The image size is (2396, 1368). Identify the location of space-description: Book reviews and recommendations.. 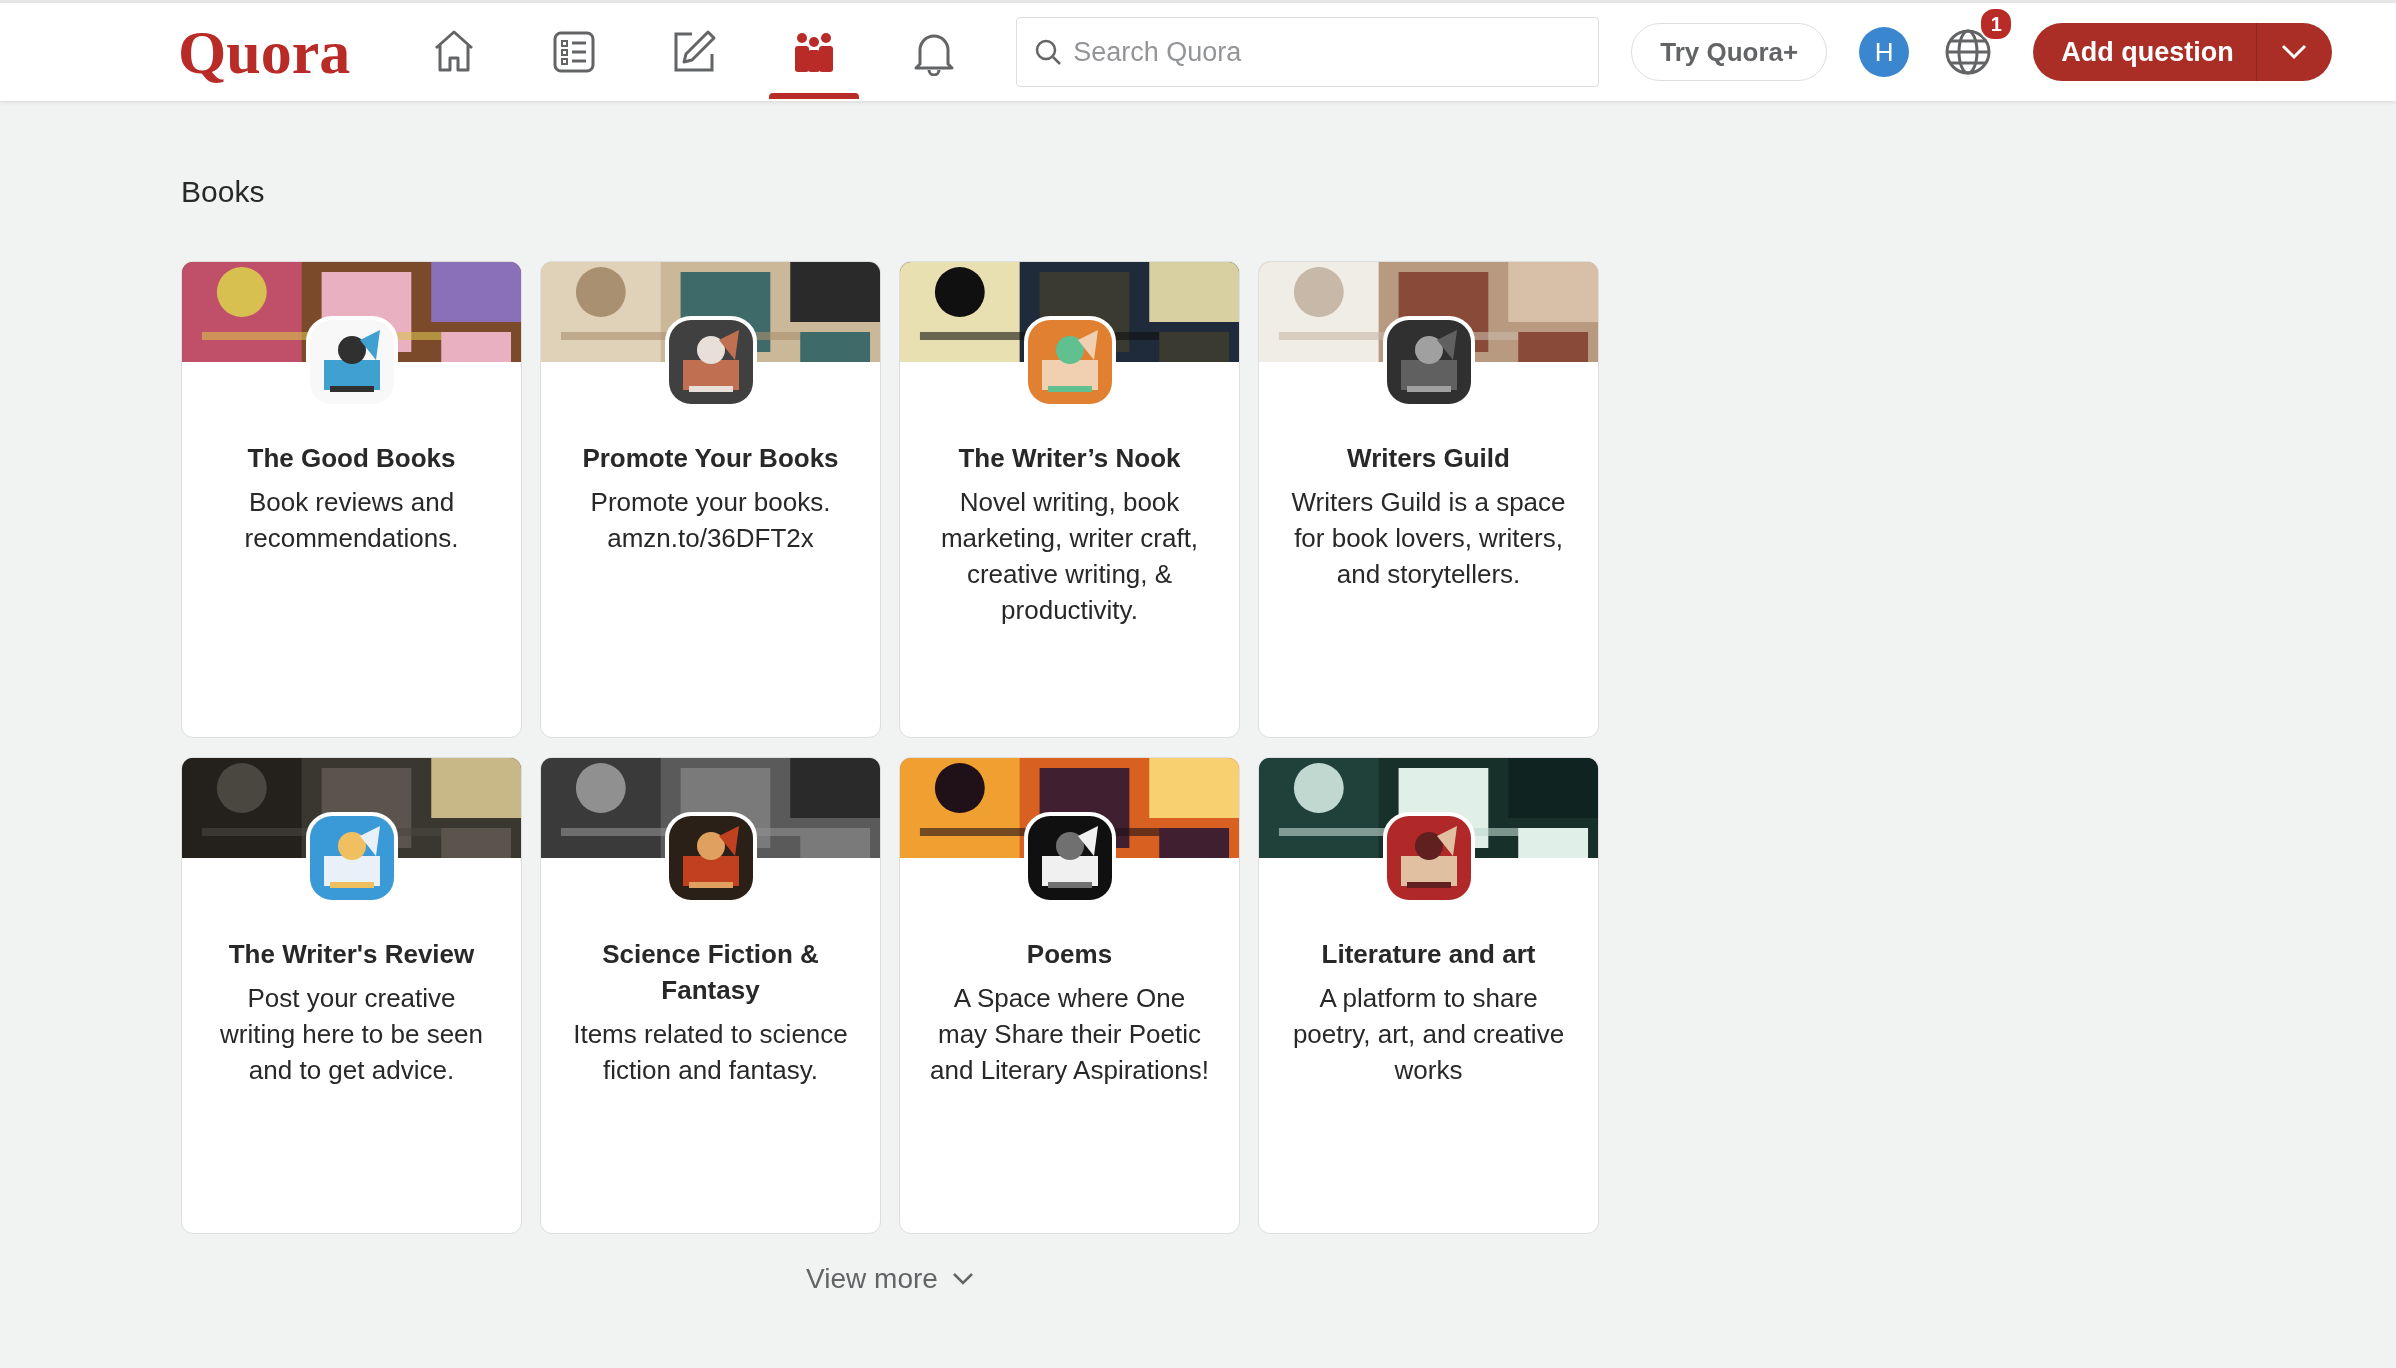
(351, 520).